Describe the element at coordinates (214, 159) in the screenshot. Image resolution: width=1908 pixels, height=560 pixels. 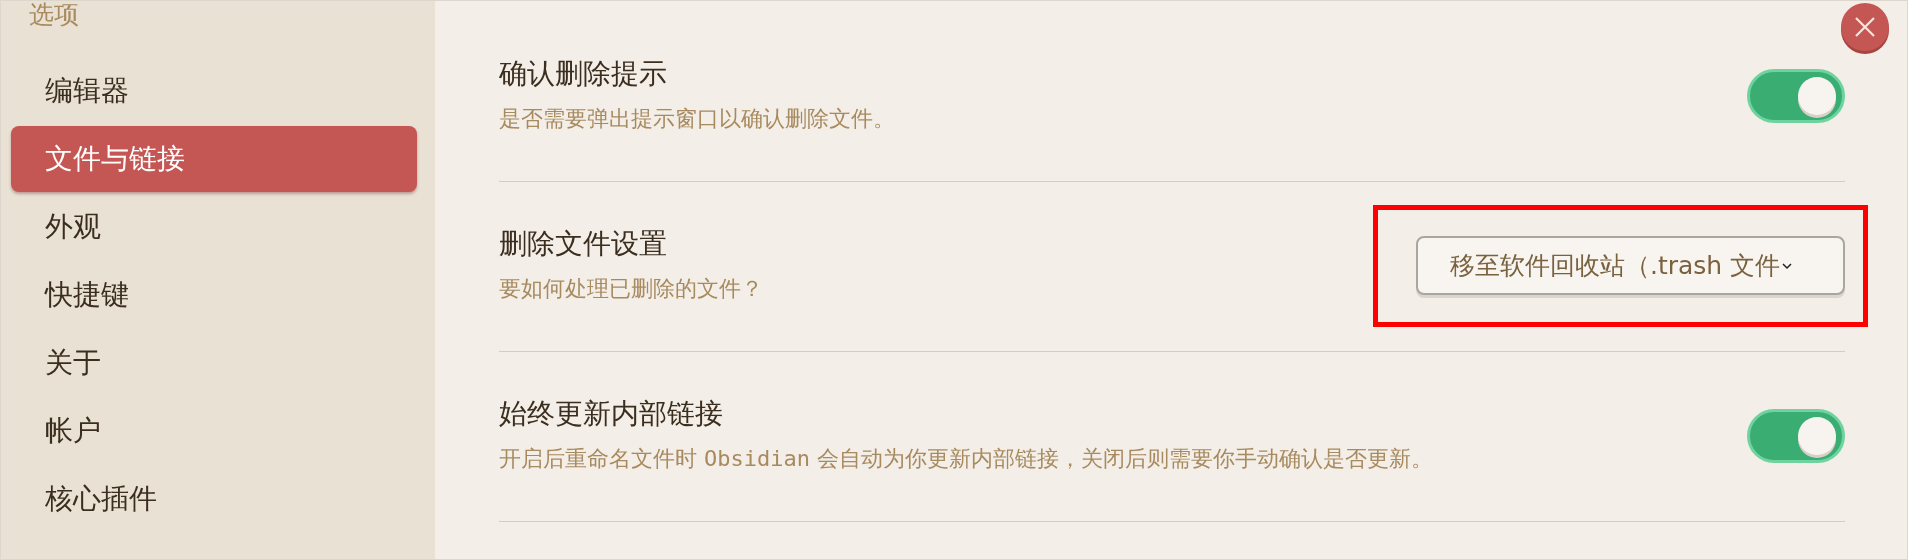
I see `sidebar-item: 文件与链接` at that location.